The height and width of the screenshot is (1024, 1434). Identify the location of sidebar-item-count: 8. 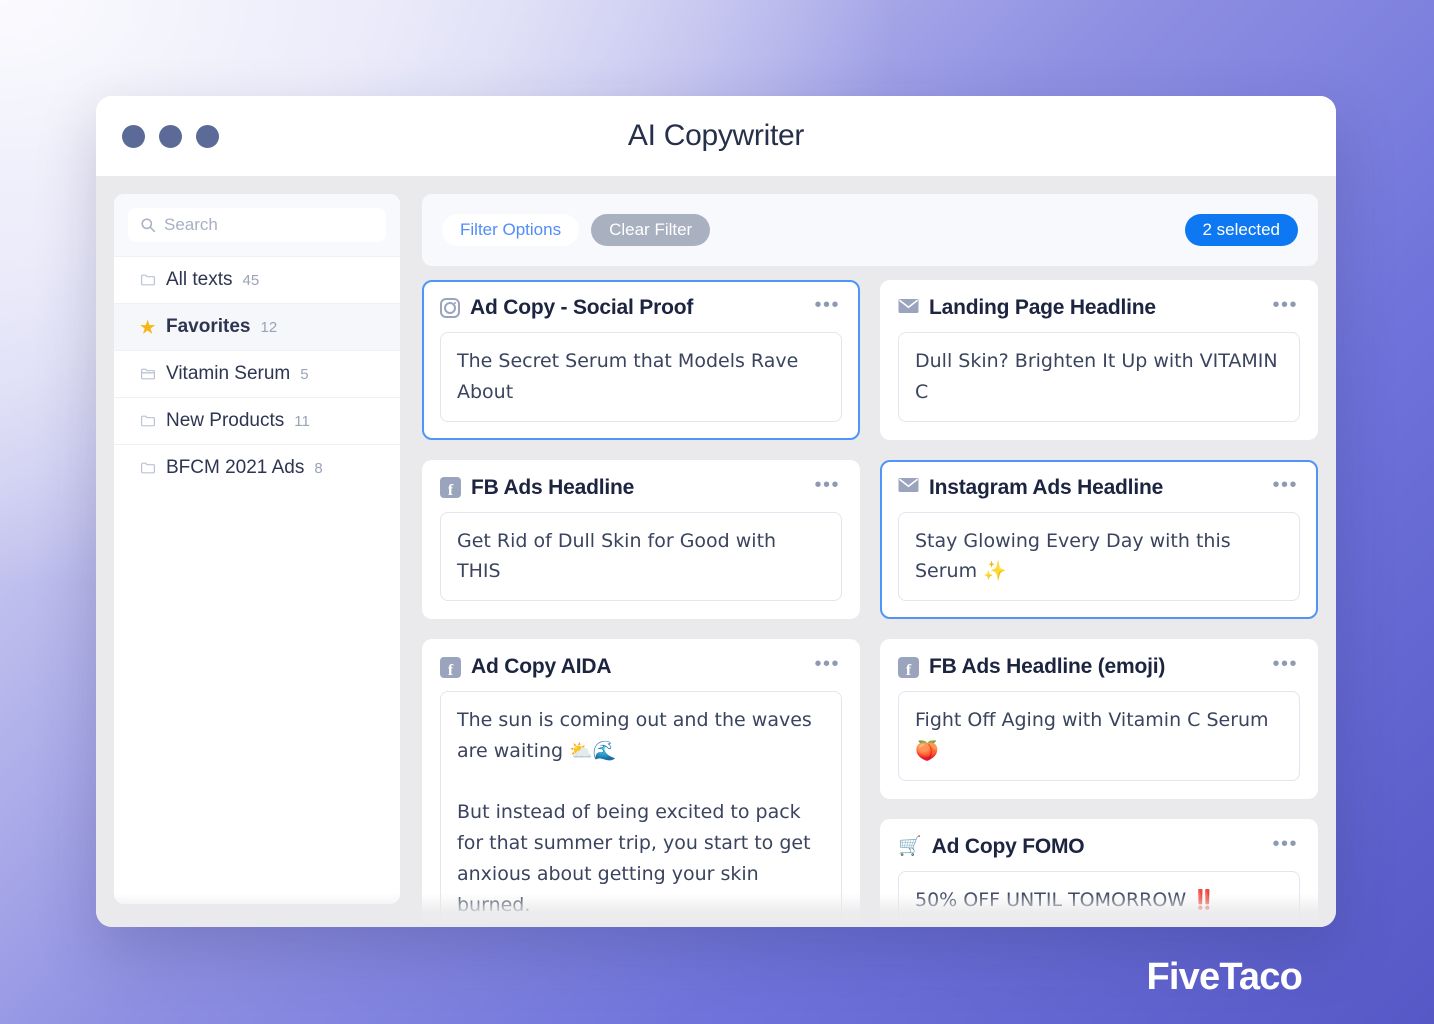
(318, 468).